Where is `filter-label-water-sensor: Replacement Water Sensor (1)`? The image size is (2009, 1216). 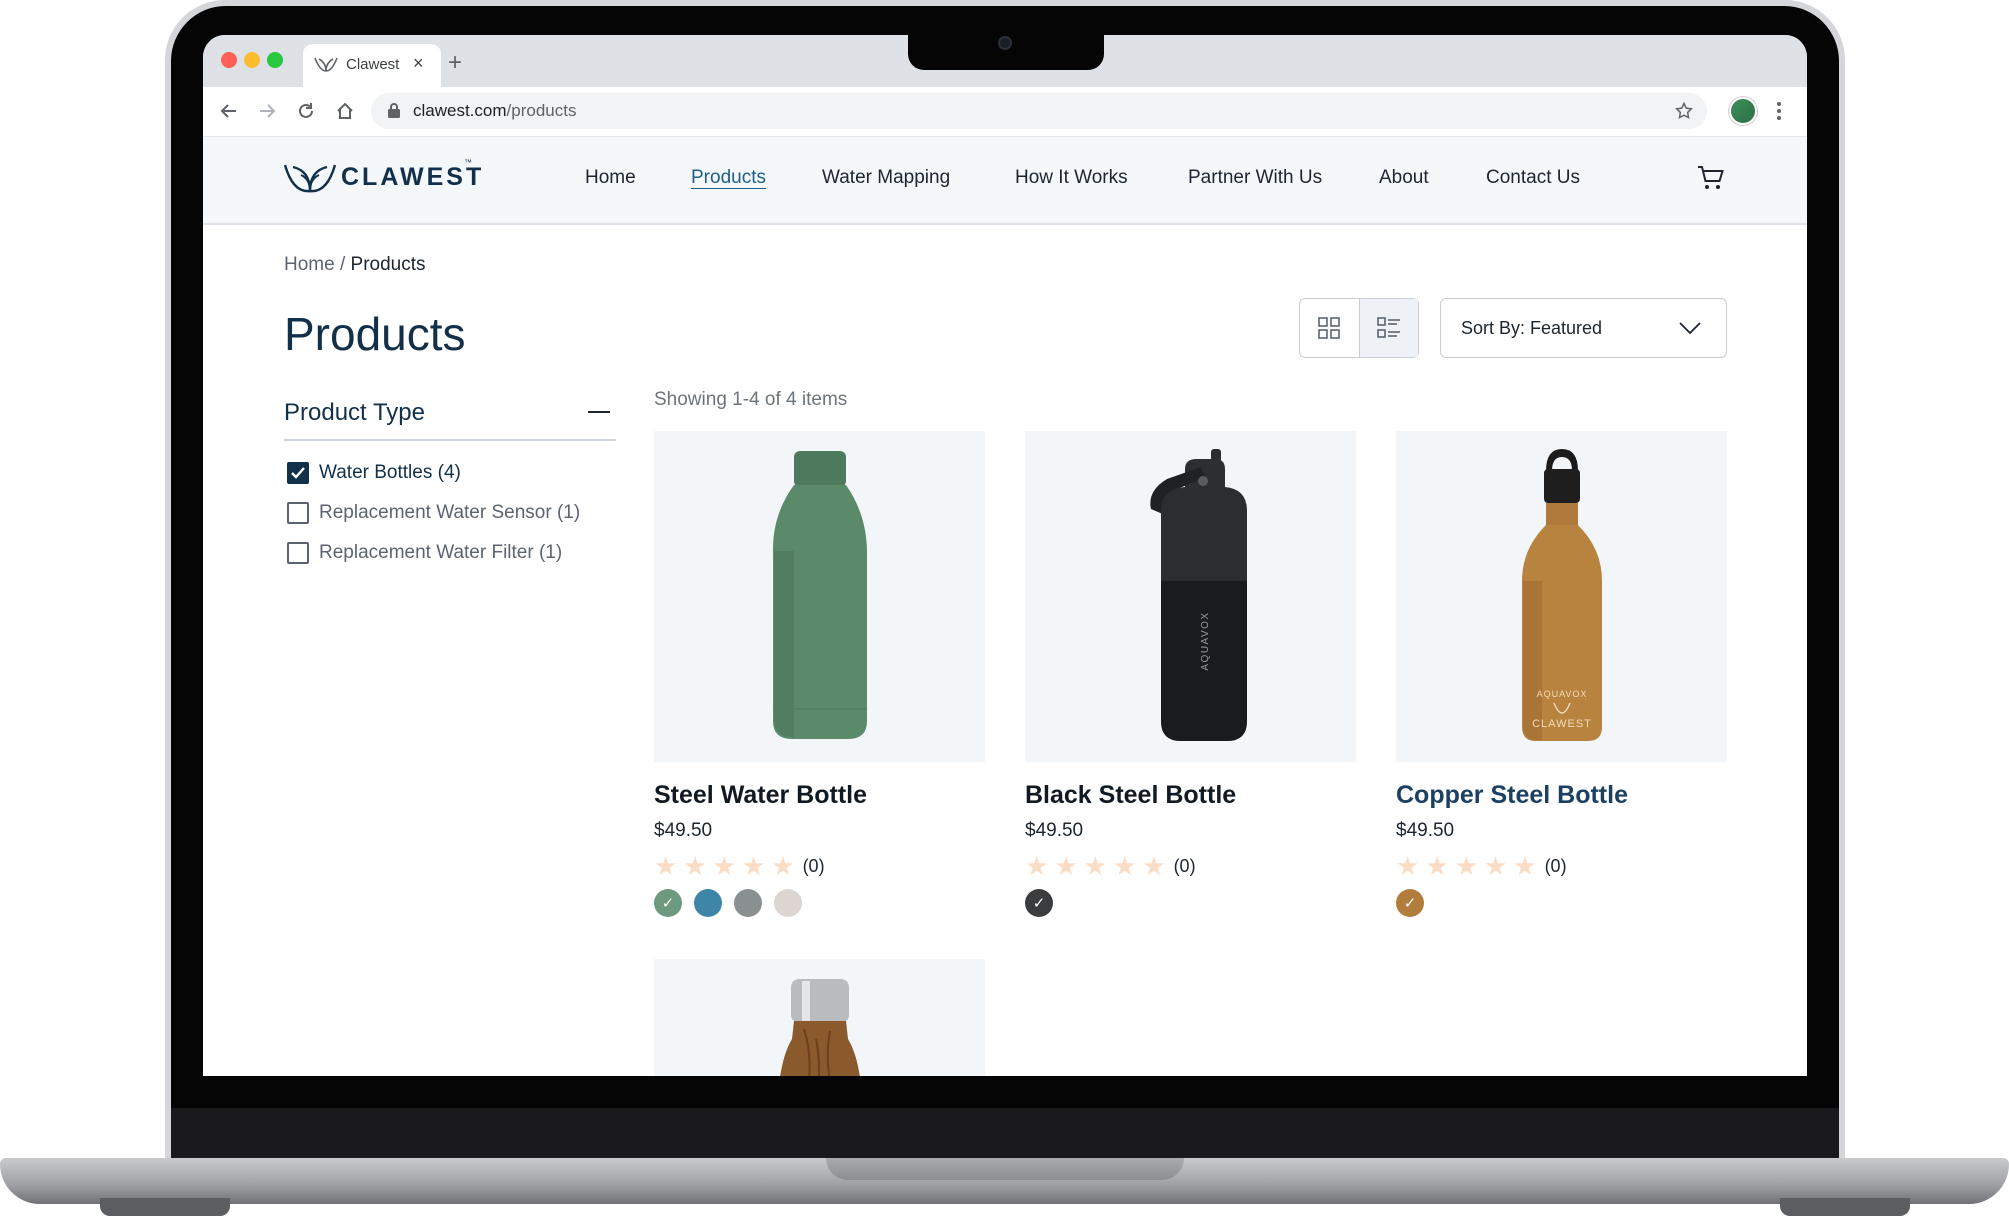 filter-label-water-sensor: Replacement Water Sensor (1) is located at coordinates (449, 513).